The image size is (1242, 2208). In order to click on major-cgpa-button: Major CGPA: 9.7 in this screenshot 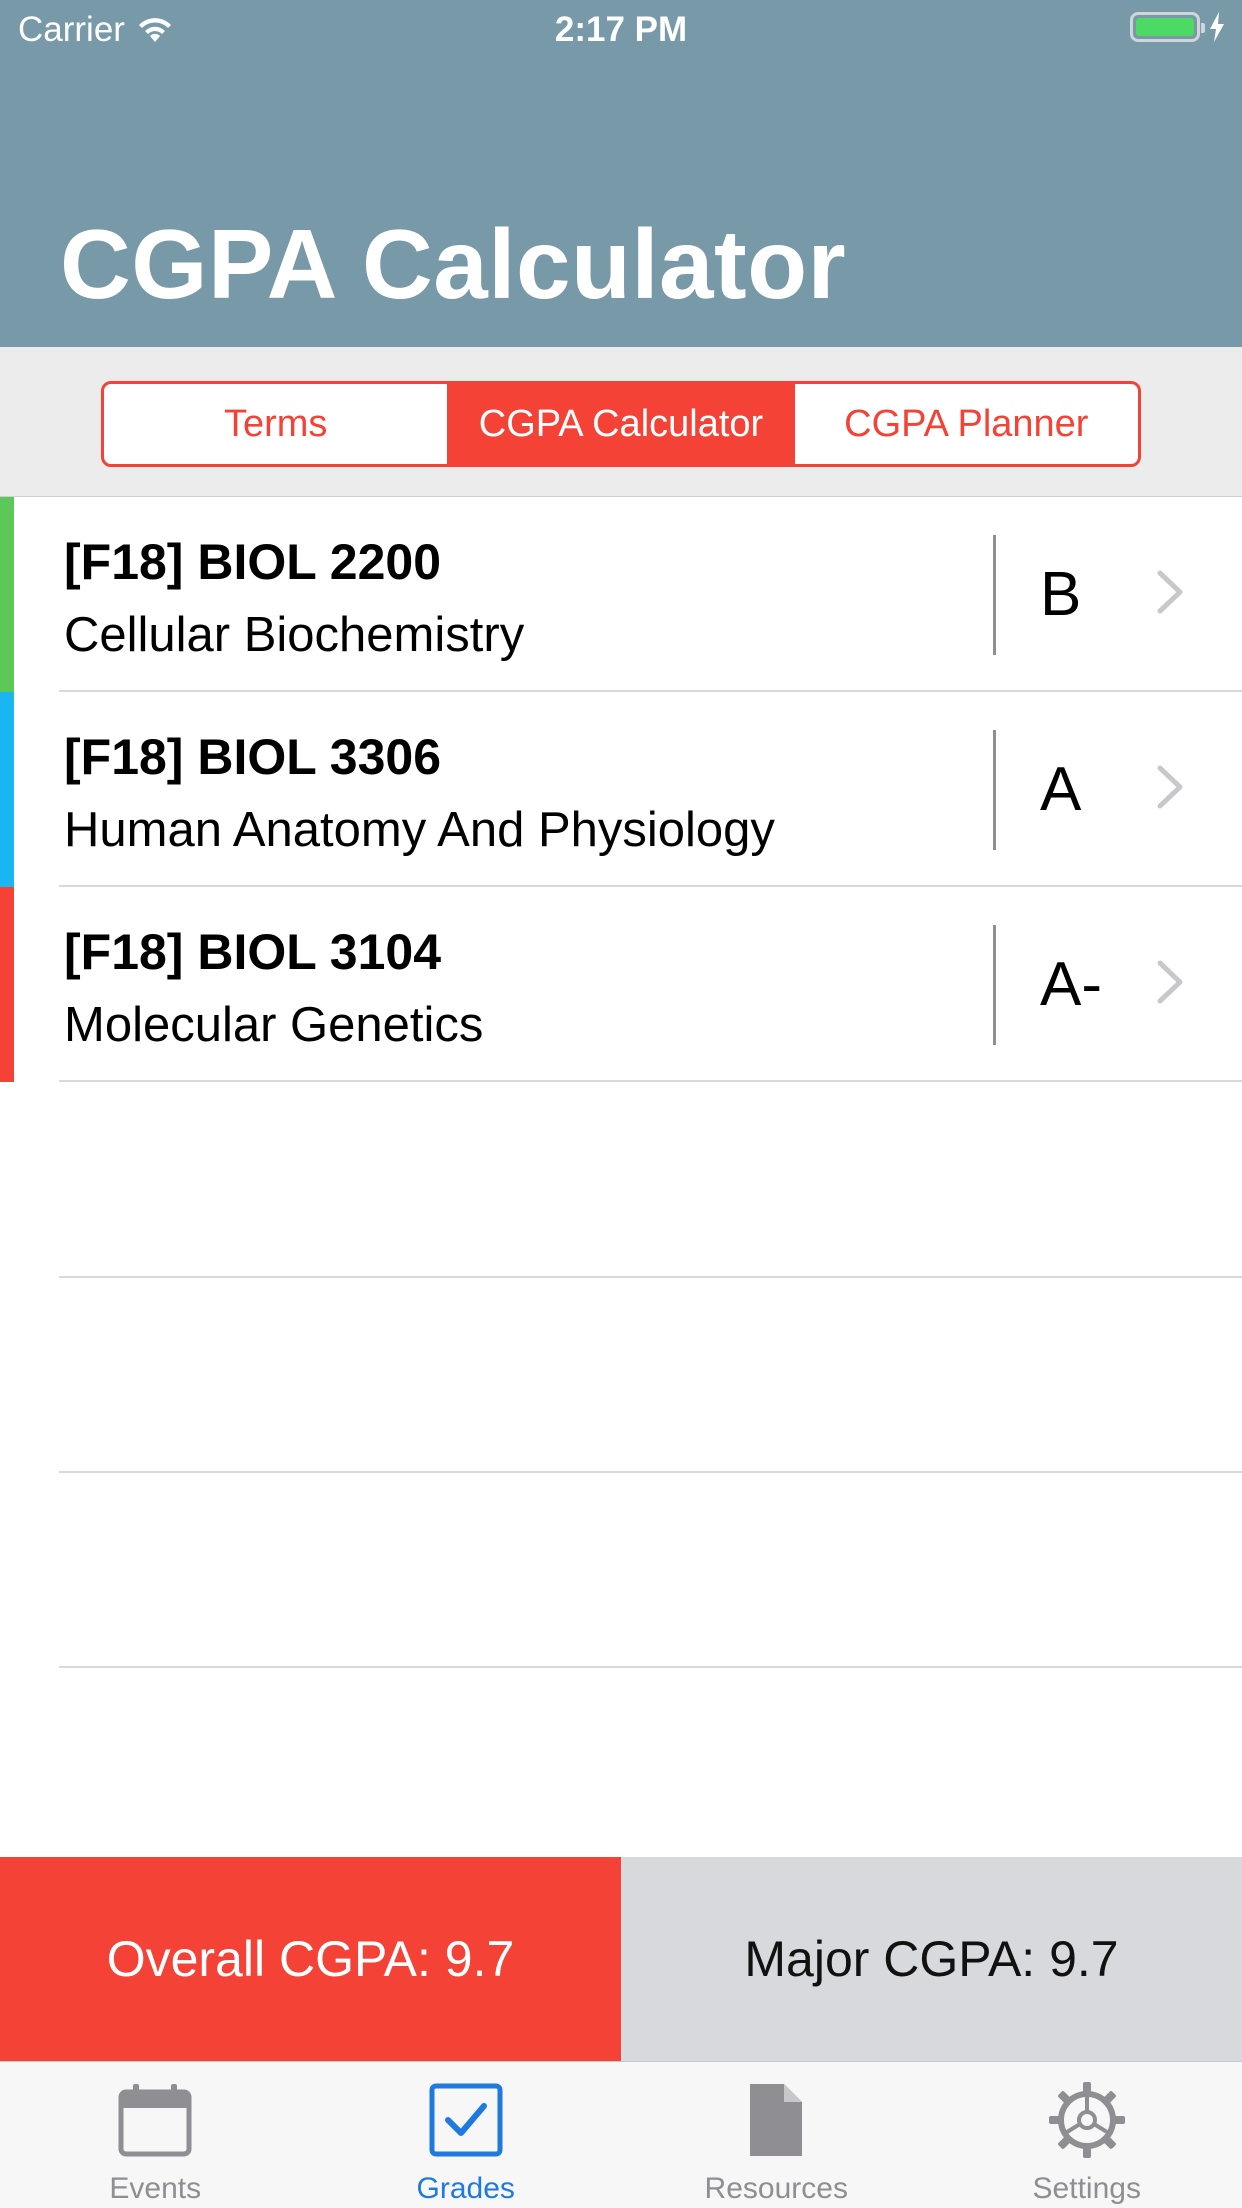, I will do `click(931, 1959)`.